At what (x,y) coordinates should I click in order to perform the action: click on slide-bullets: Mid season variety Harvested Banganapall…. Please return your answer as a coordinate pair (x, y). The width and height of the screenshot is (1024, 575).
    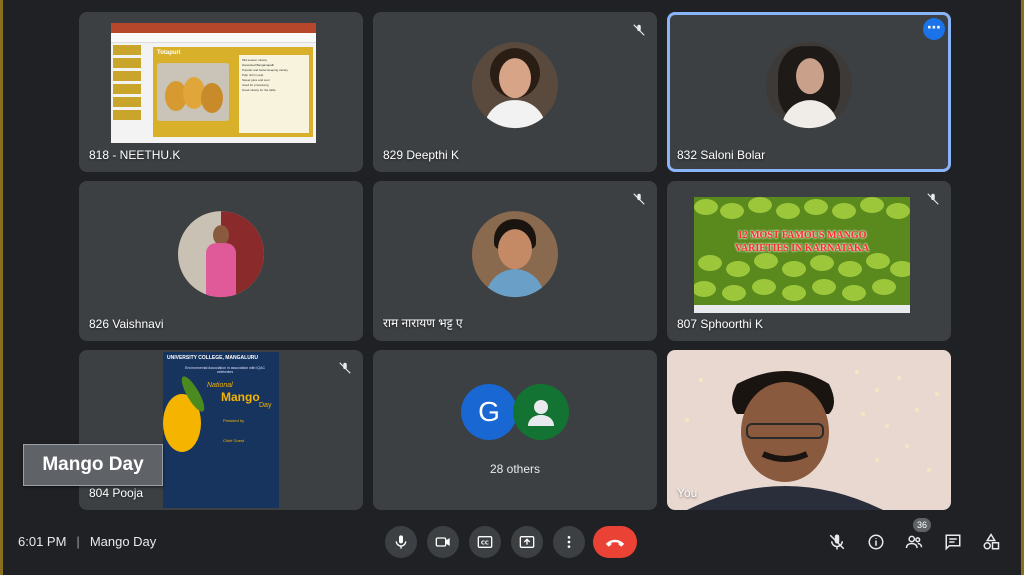
    Looking at the image, I should click on (274, 94).